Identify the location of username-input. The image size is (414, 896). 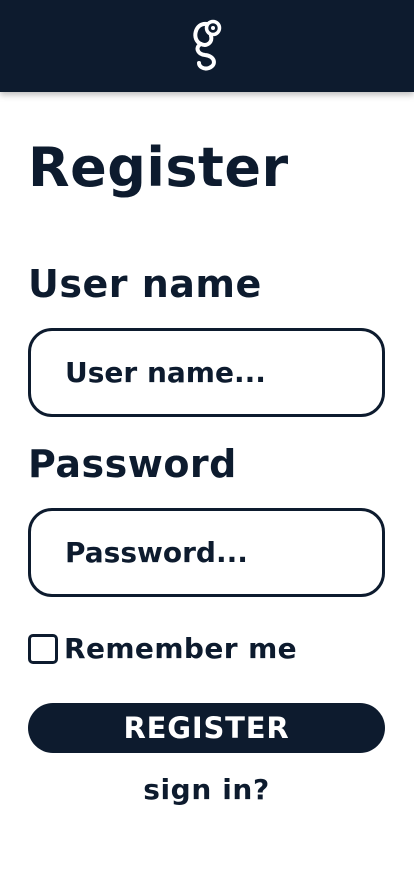
(206, 372).